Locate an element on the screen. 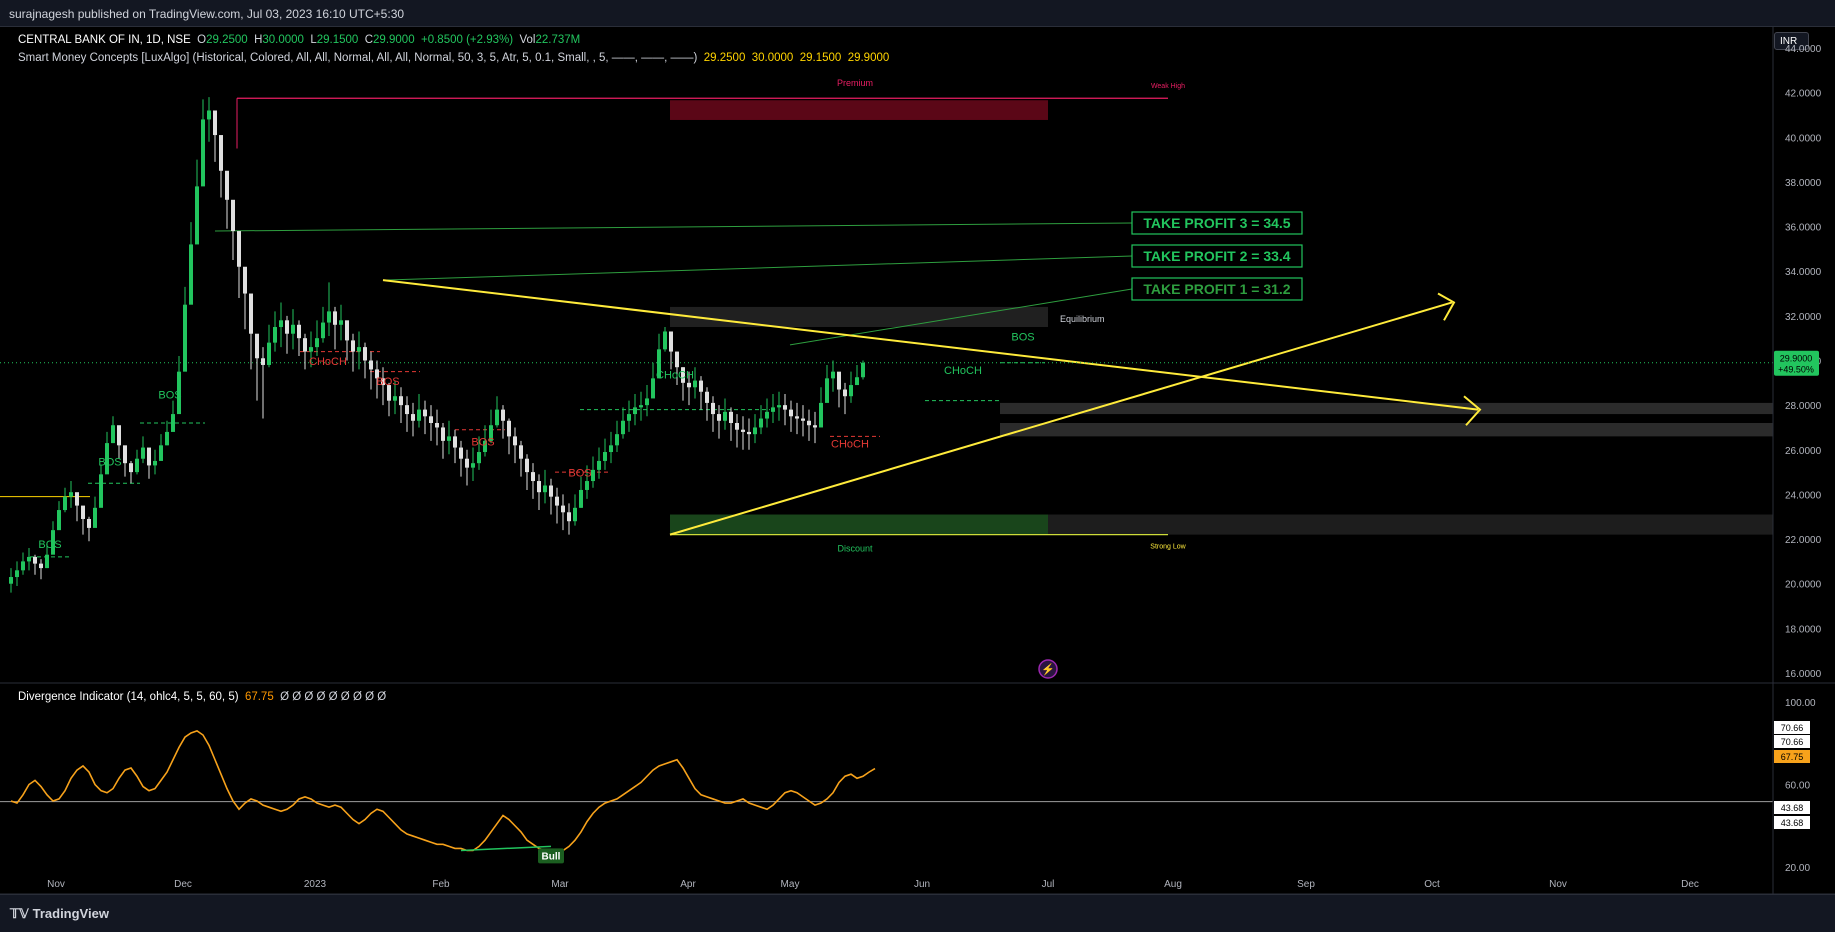  time-tick: 2023 is located at coordinates (315, 884).